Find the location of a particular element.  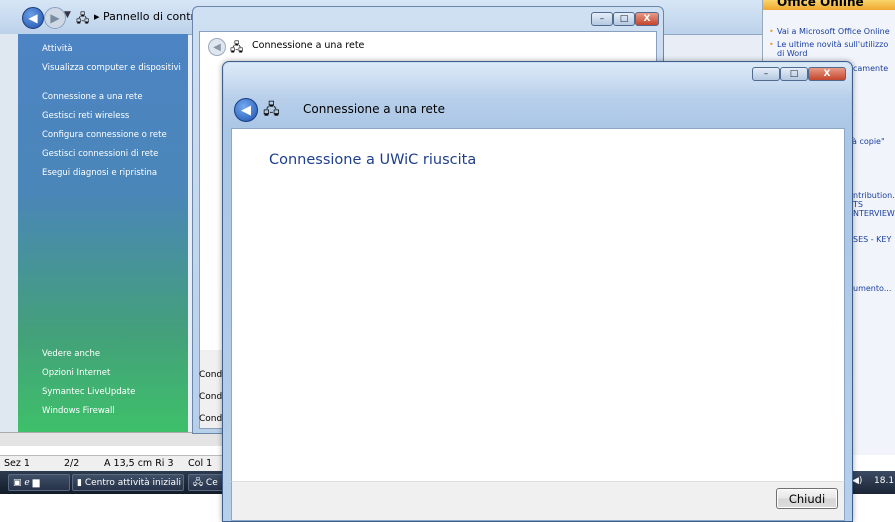

ie-icon: ℯ is located at coordinates (26, 483).